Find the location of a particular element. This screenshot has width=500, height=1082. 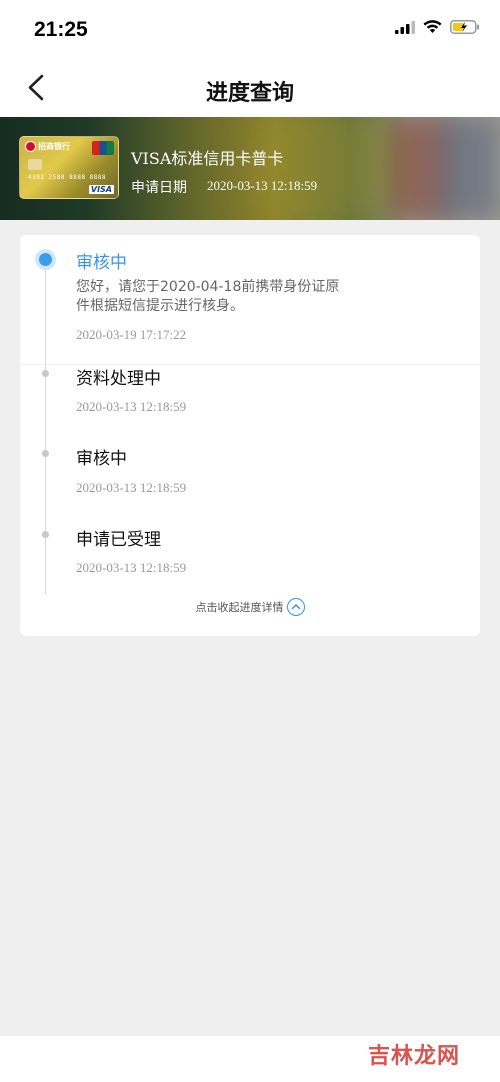

battery-icon is located at coordinates (464, 27).